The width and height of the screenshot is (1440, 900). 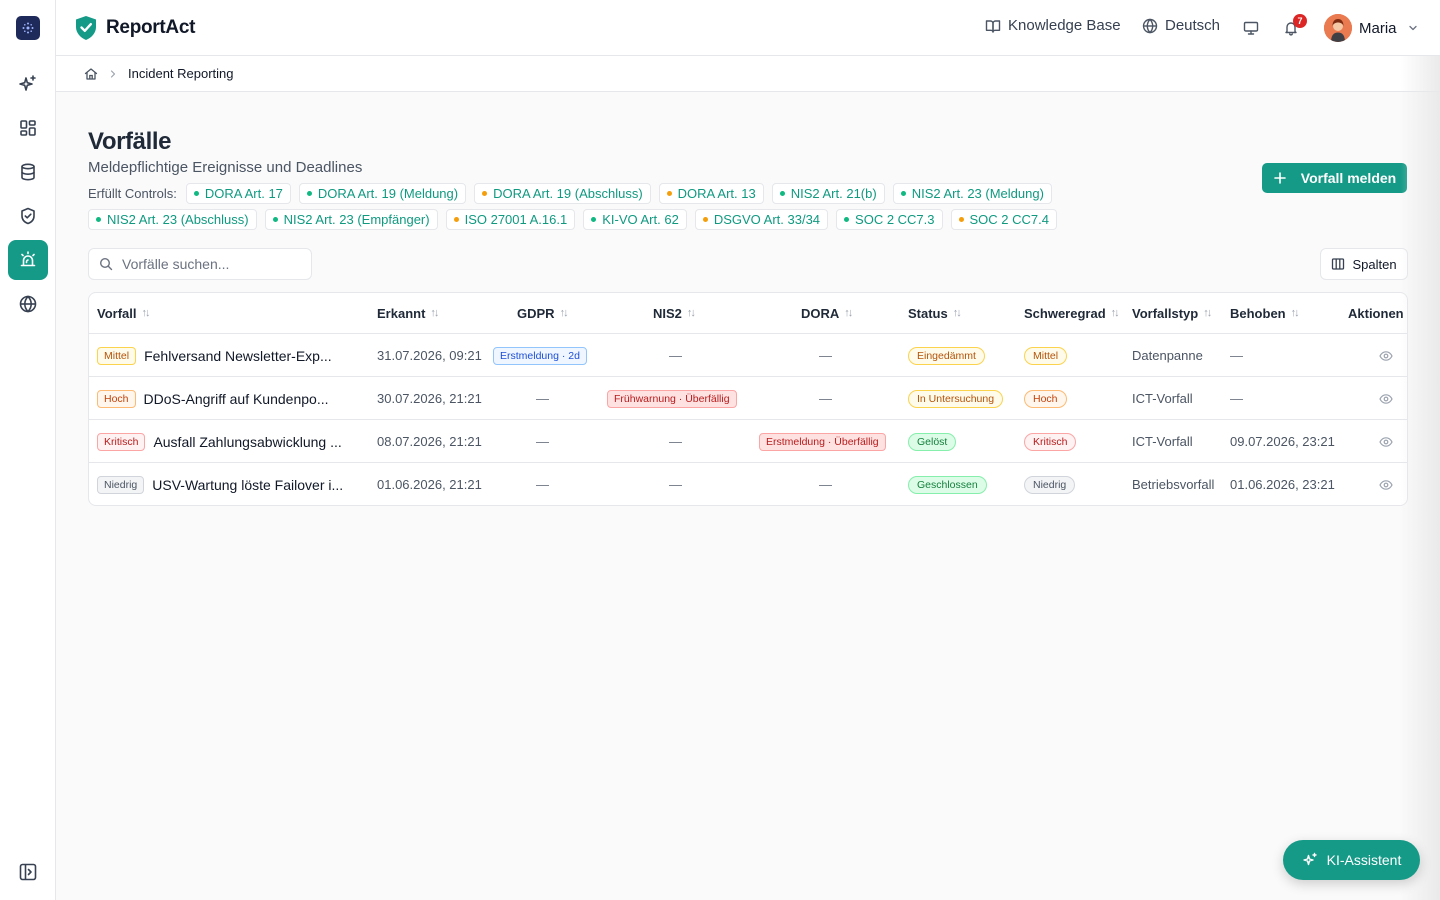 What do you see at coordinates (1172, 313) in the screenshot?
I see `col-header-vorfallstyp: Vorfallstyp ↑↓` at bounding box center [1172, 313].